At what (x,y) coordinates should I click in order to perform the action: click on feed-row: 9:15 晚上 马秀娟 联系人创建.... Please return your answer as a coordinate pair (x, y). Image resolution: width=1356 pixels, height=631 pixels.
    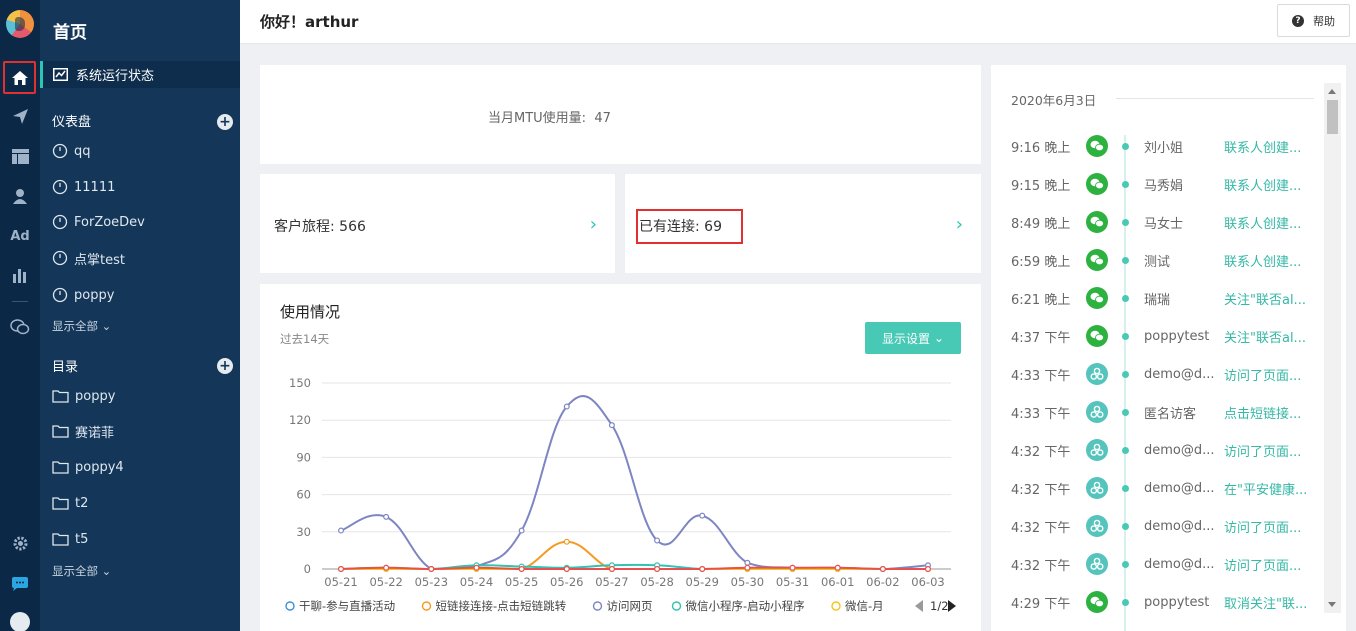
    Looking at the image, I should click on (1156, 184).